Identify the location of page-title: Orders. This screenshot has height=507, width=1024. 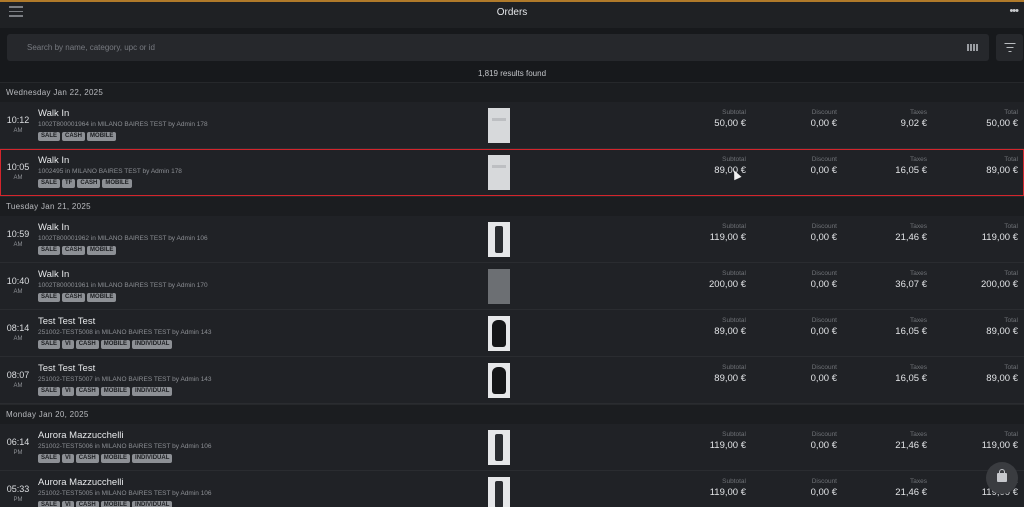
(512, 12).